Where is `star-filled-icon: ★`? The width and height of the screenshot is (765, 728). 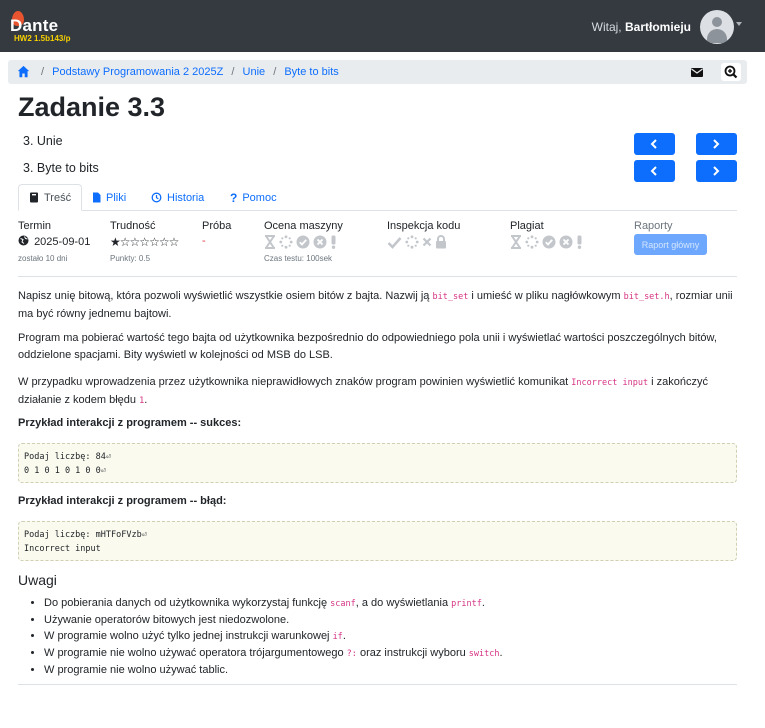
star-filled-icon: ★ is located at coordinates (115, 242).